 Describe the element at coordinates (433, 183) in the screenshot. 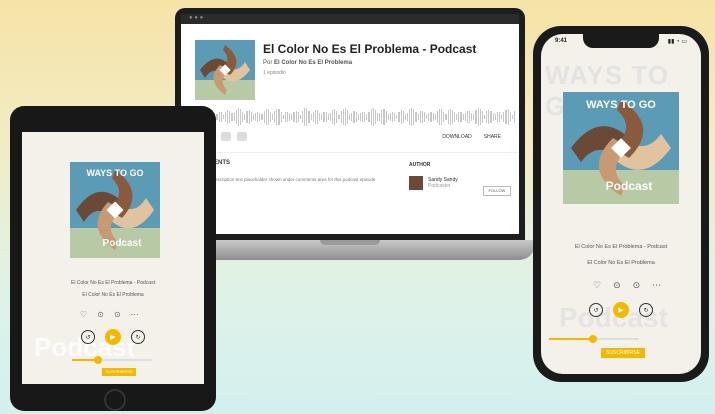

I see `author-card: Sandy Sandy Podcaster` at that location.